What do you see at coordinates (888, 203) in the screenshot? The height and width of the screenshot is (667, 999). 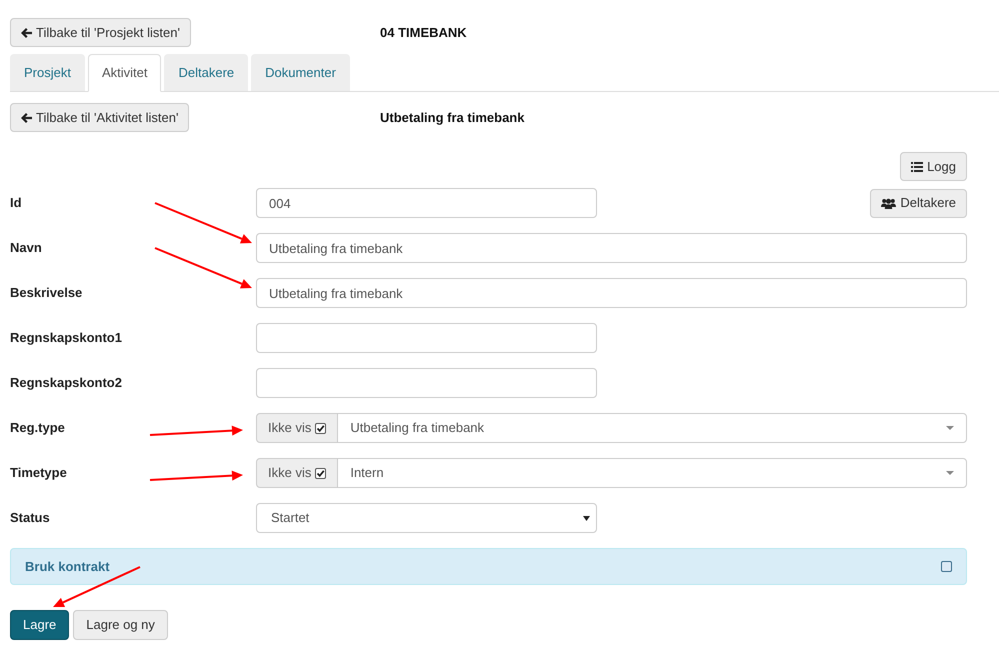 I see `users-icon` at bounding box center [888, 203].